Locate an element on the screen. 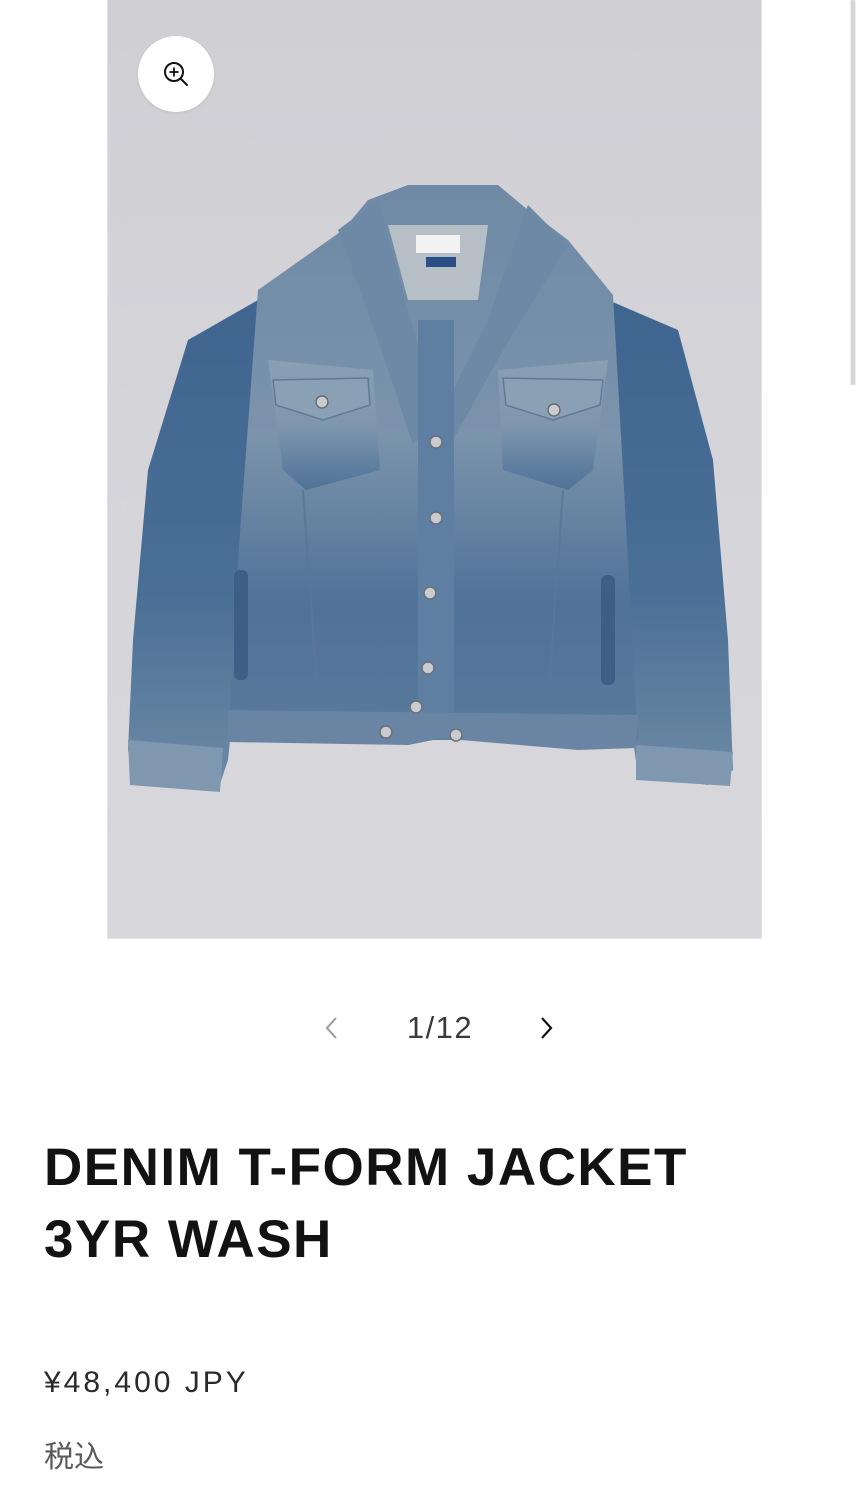  product-title-line2: 3YR WASH is located at coordinates (188, 1239).